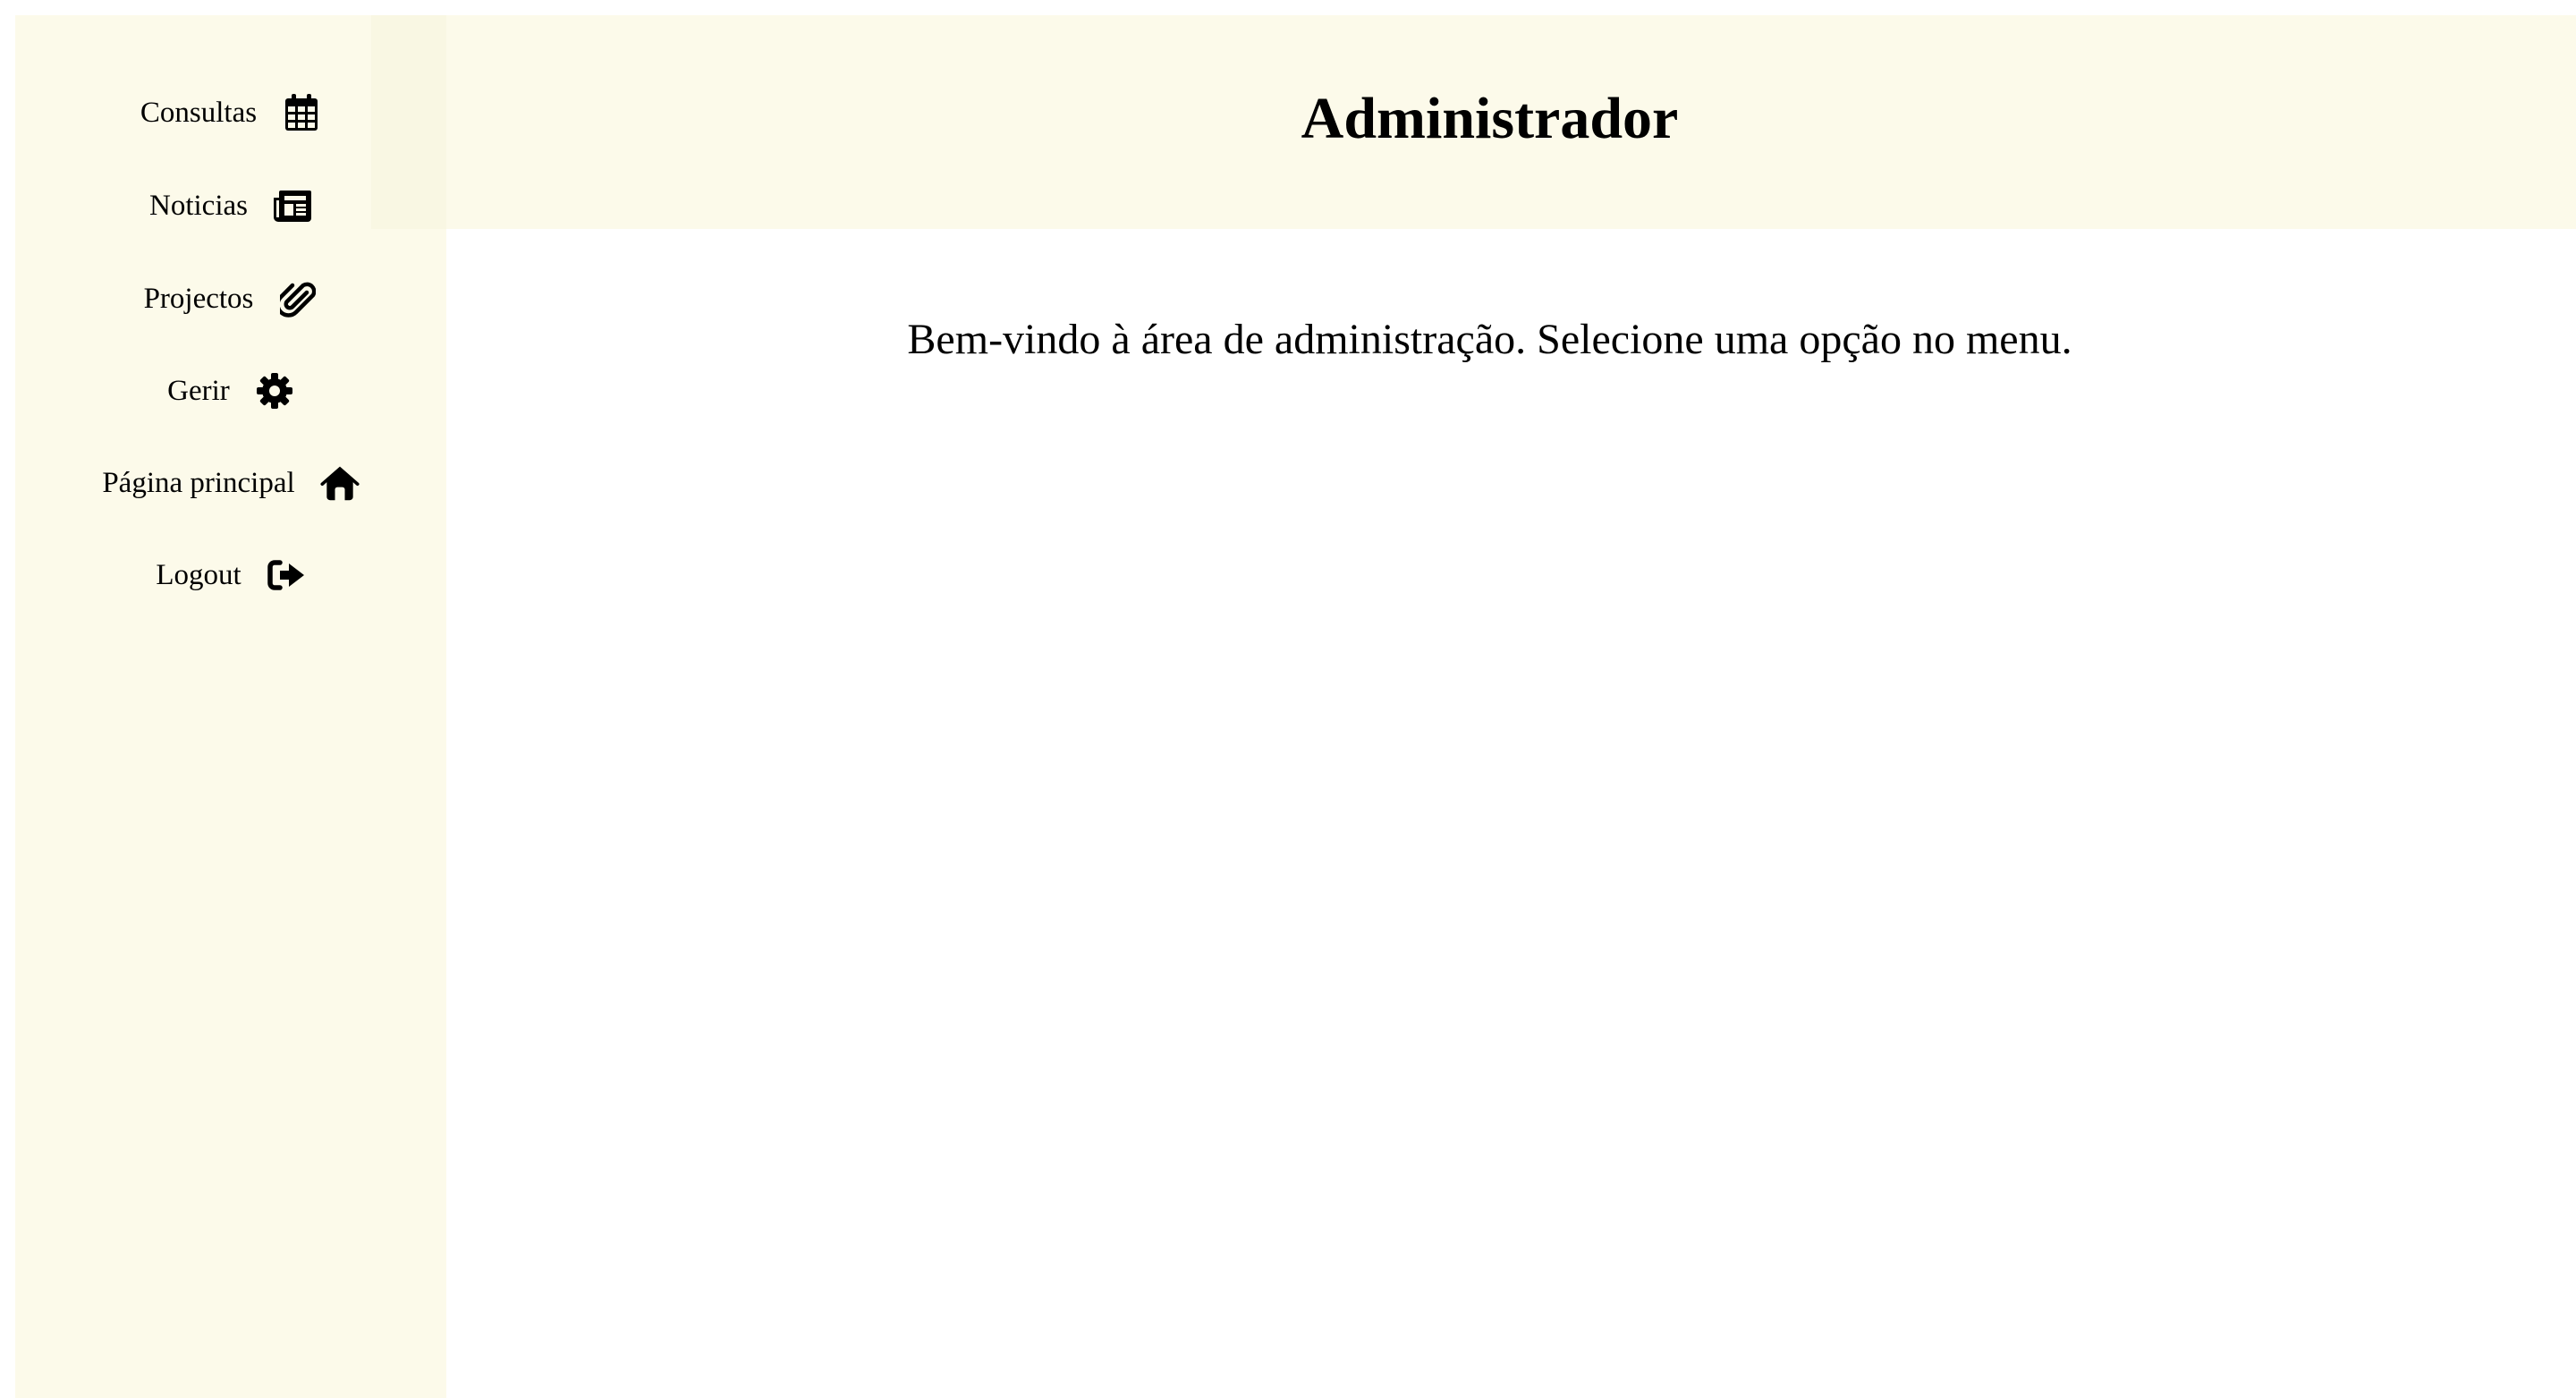 The width and height of the screenshot is (2576, 1398). Describe the element at coordinates (298, 298) in the screenshot. I see `paperclip-icon` at that location.